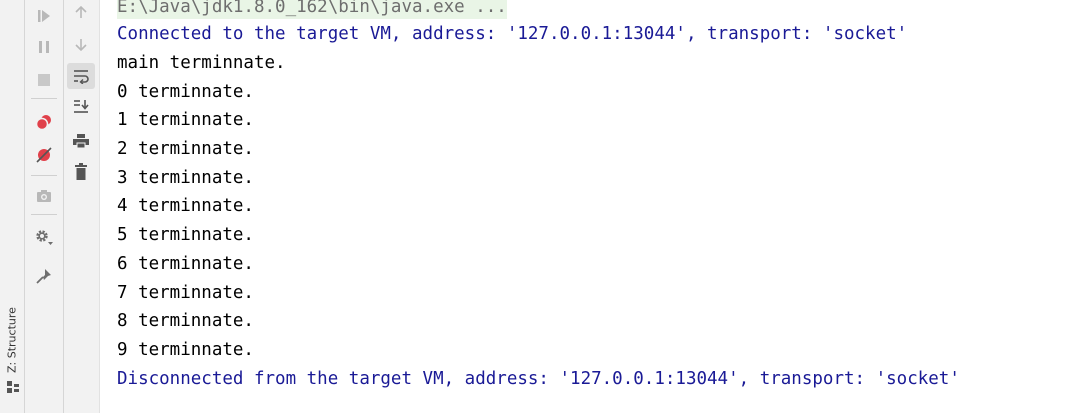  Describe the element at coordinates (185, 92) in the screenshot. I see `output-line: 0 terminnate.` at that location.